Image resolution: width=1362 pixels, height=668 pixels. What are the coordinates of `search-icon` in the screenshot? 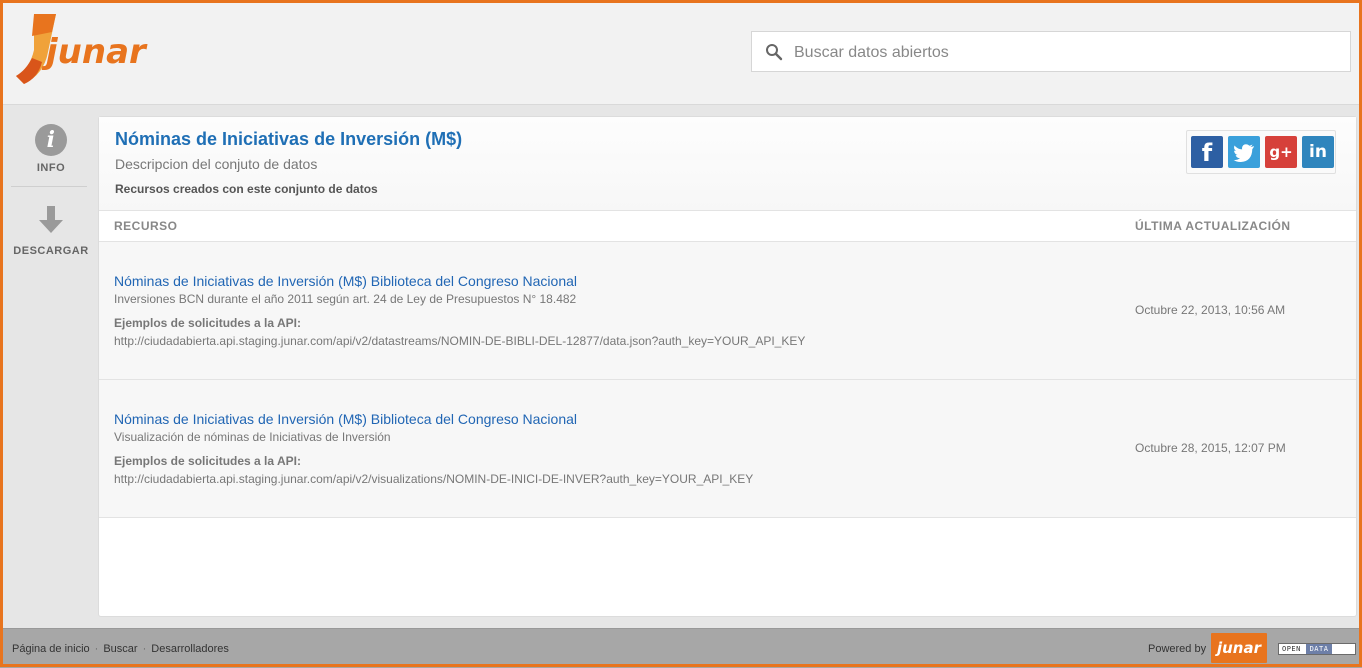 It's located at (774, 52).